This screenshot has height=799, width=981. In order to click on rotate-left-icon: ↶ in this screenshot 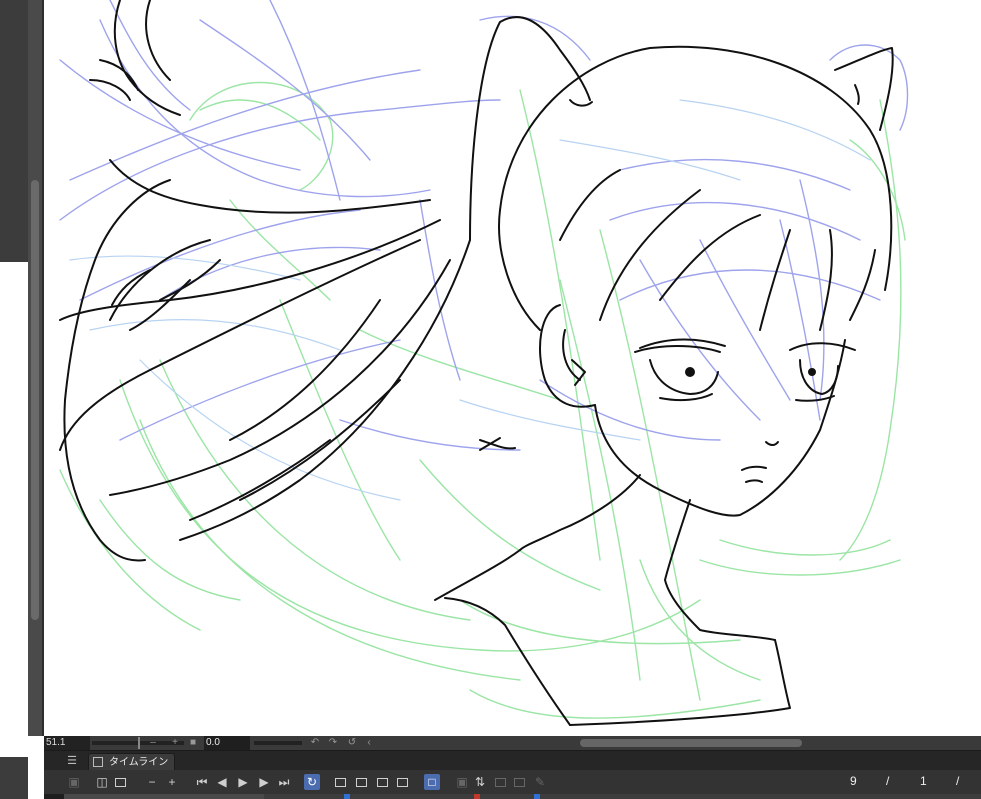, I will do `click(315, 743)`.